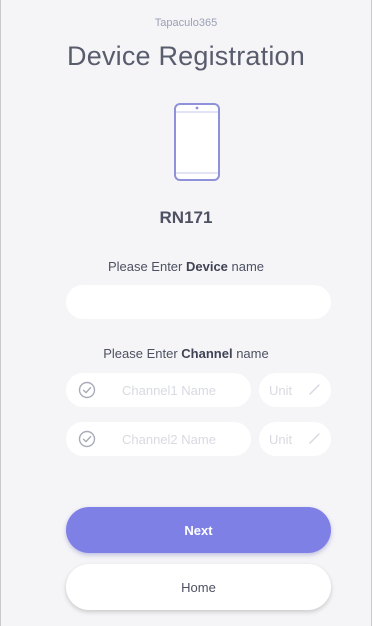  I want to click on channel-label-suffix: name, so click(250, 353).